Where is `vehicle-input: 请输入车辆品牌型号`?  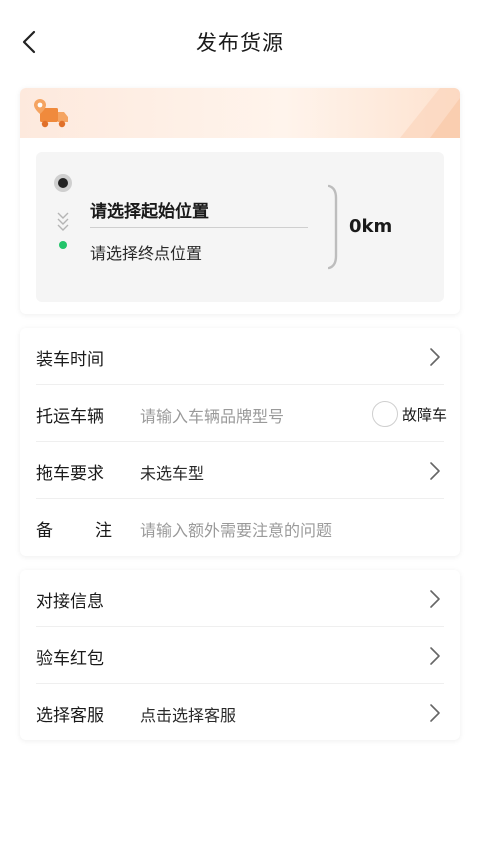 vehicle-input: 请输入车辆品牌型号 is located at coordinates (212, 415).